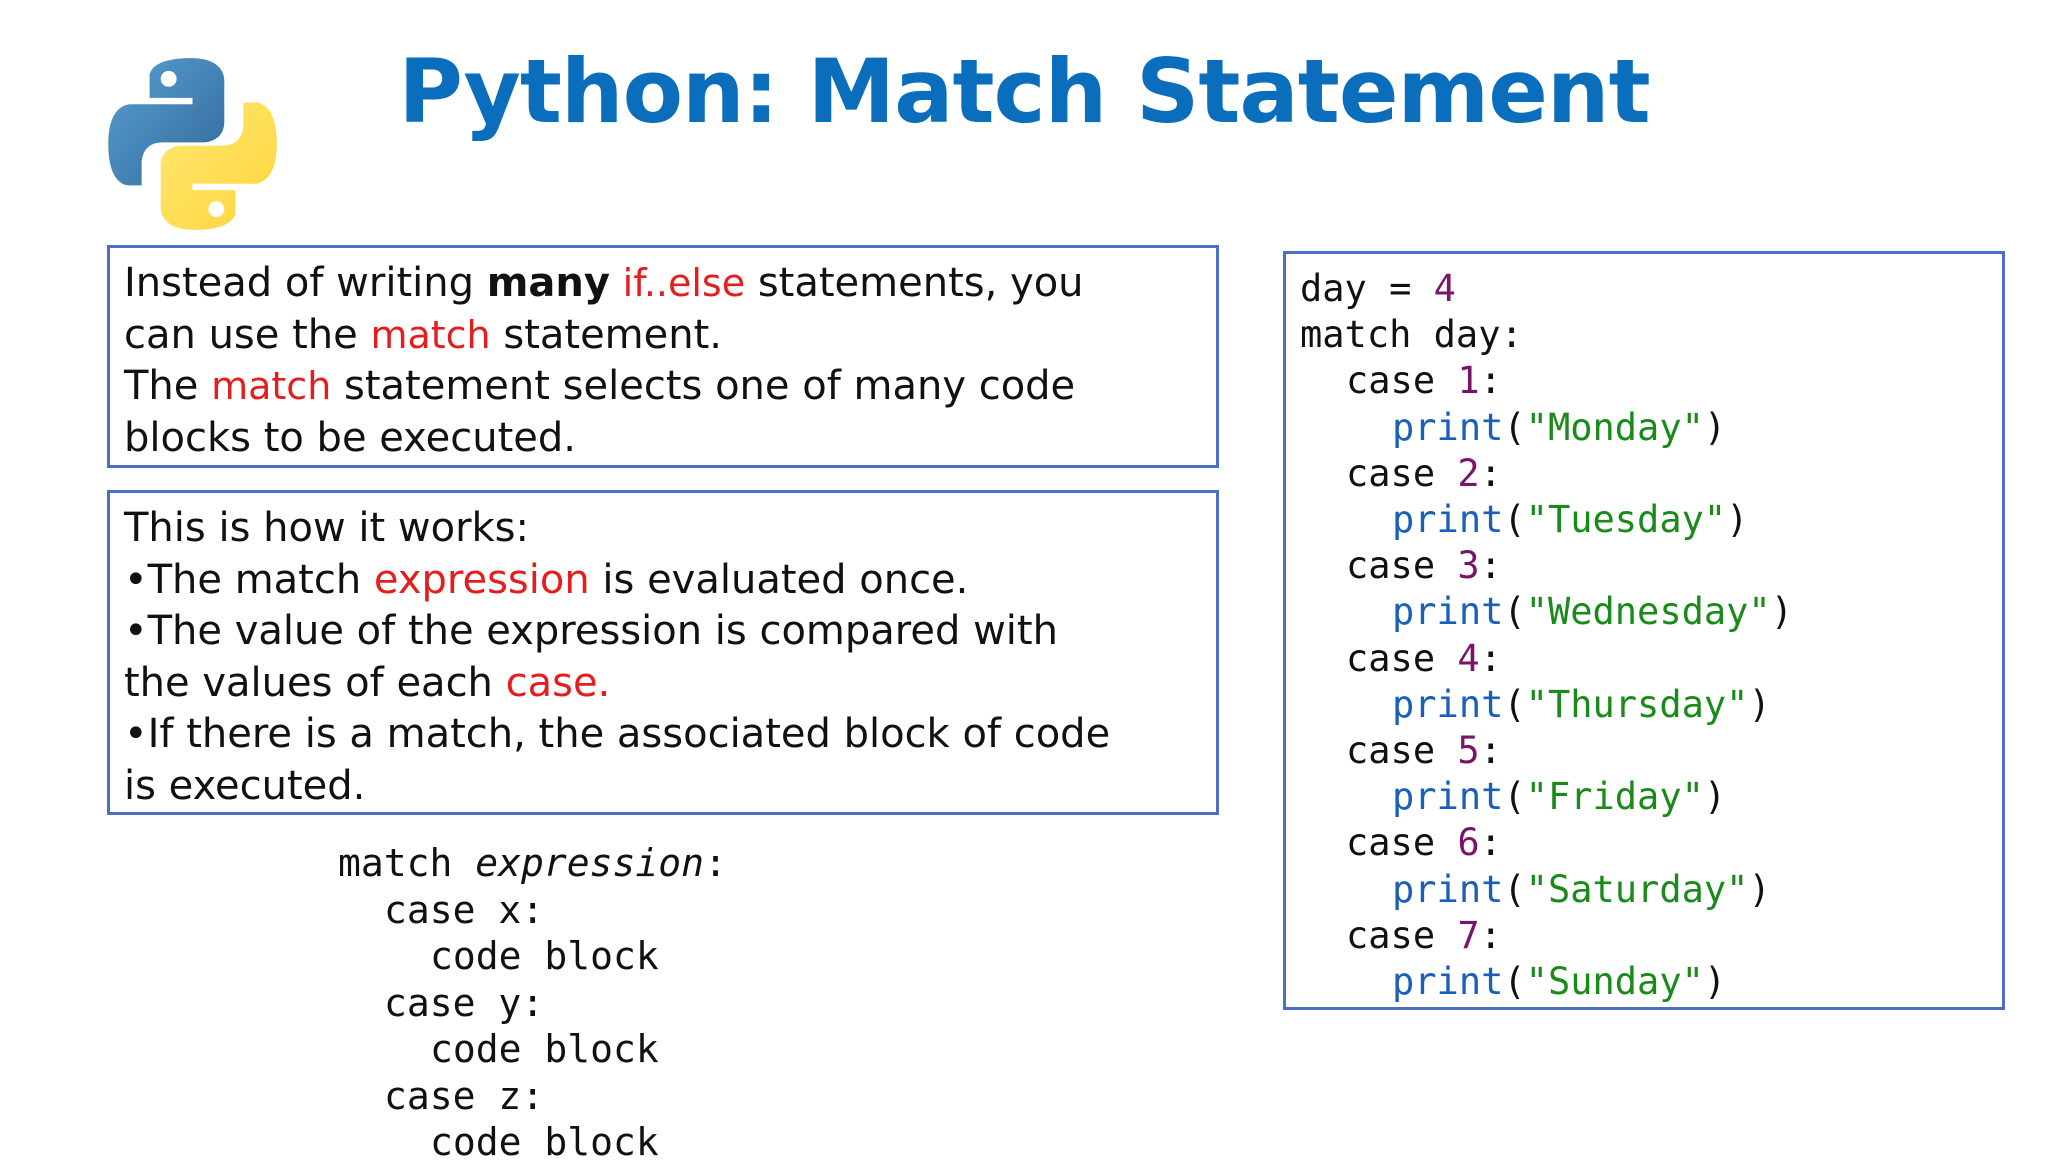  Describe the element at coordinates (1614, 427) in the screenshot. I see `code-string: "Monday"` at that location.